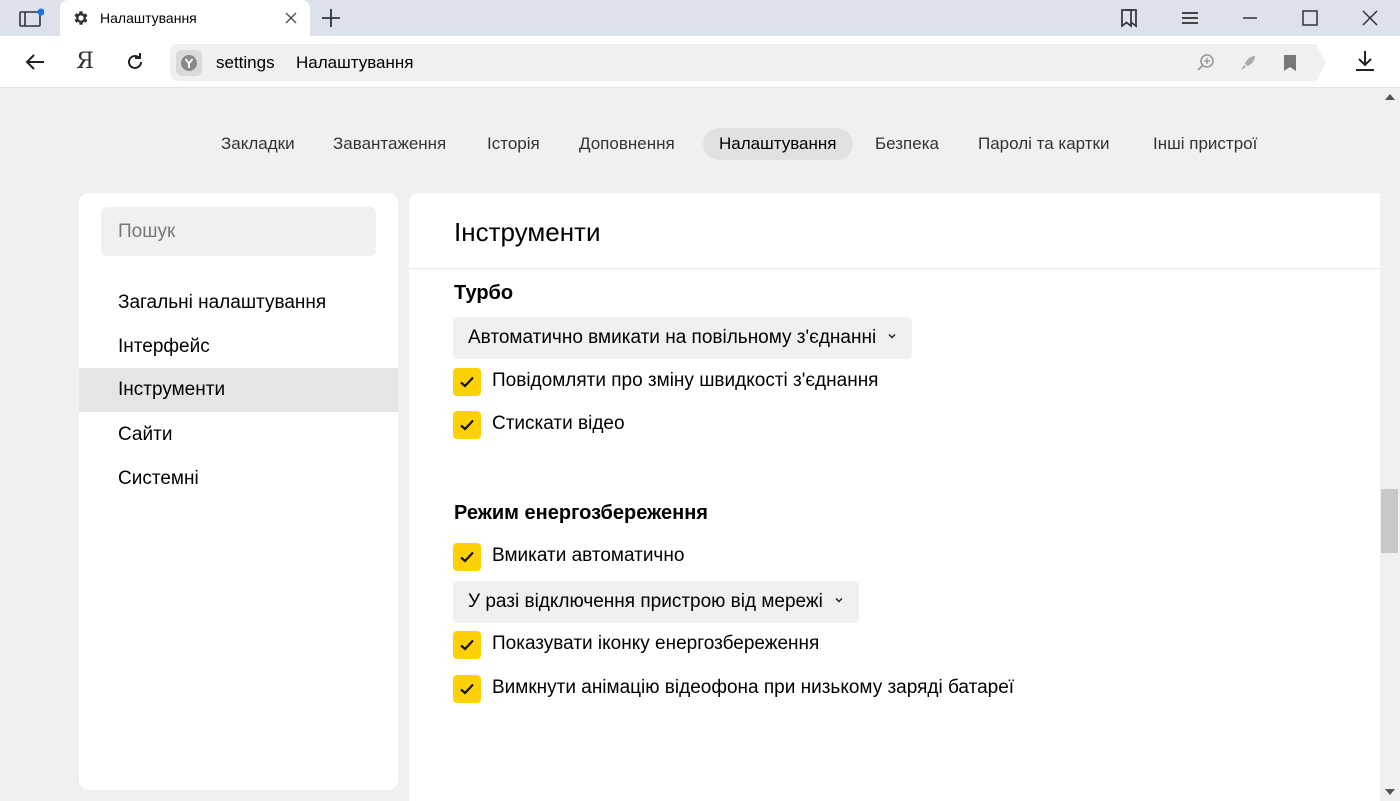 The height and width of the screenshot is (801, 1400). I want to click on download-icon, so click(1365, 61).